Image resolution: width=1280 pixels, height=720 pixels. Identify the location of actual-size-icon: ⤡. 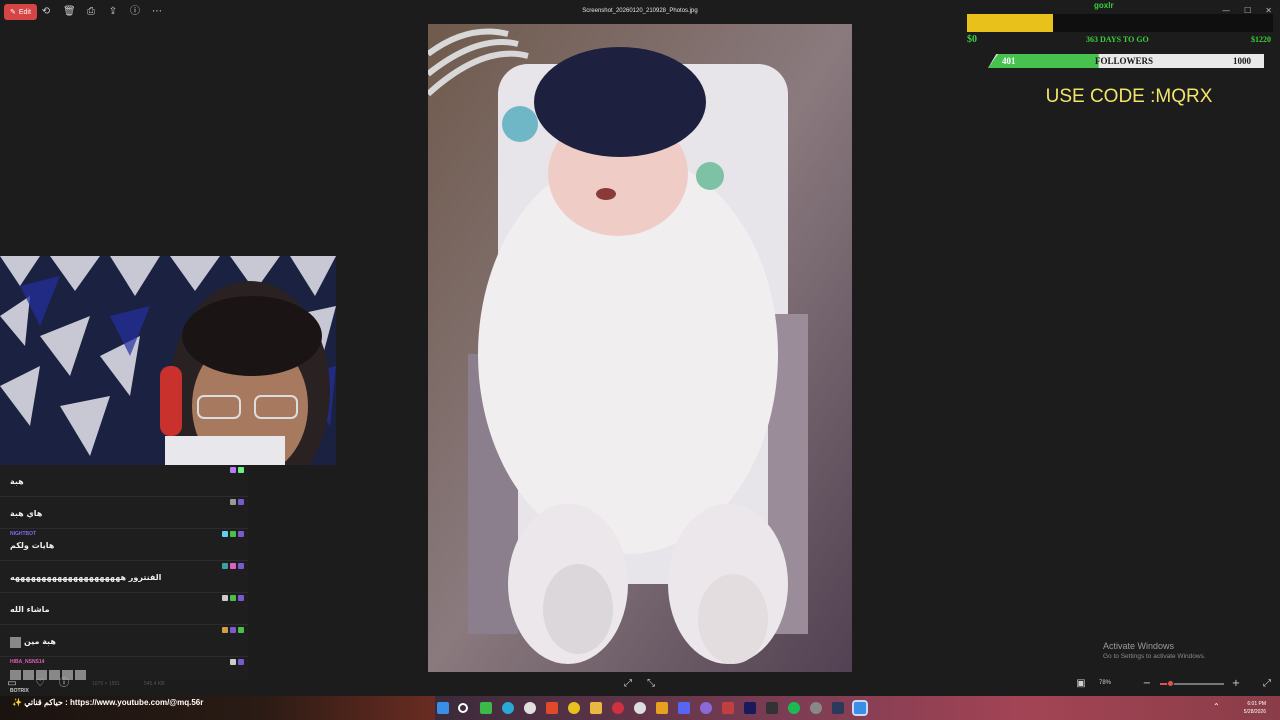
(651, 684).